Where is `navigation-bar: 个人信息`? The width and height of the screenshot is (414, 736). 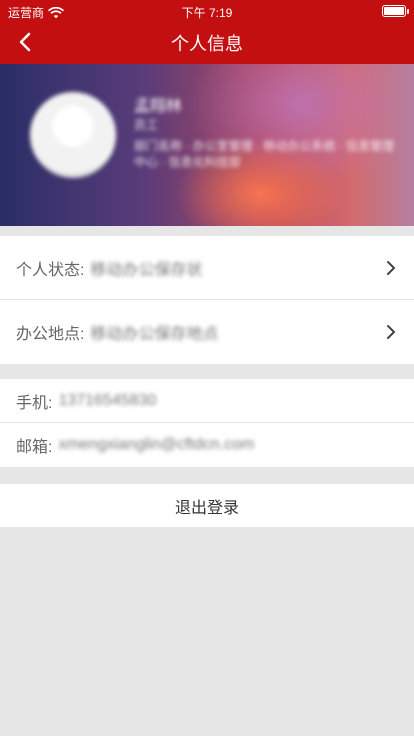
navigation-bar: 个人信息 is located at coordinates (207, 43).